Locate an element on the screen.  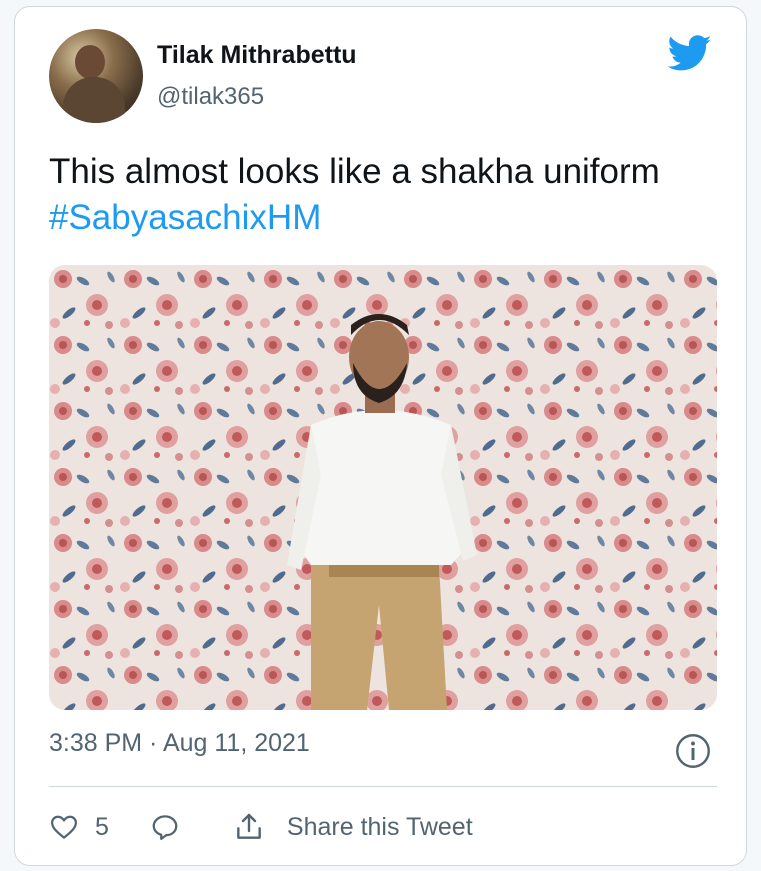
share-action: Share this Tweet is located at coordinates (353, 827).